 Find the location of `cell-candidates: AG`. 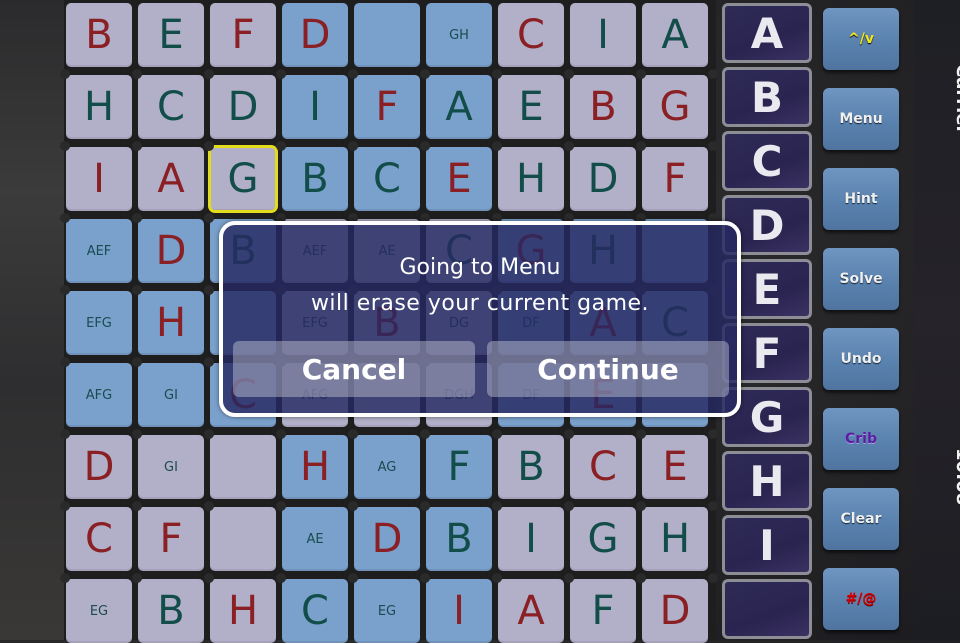

cell-candidates: AG is located at coordinates (387, 467).